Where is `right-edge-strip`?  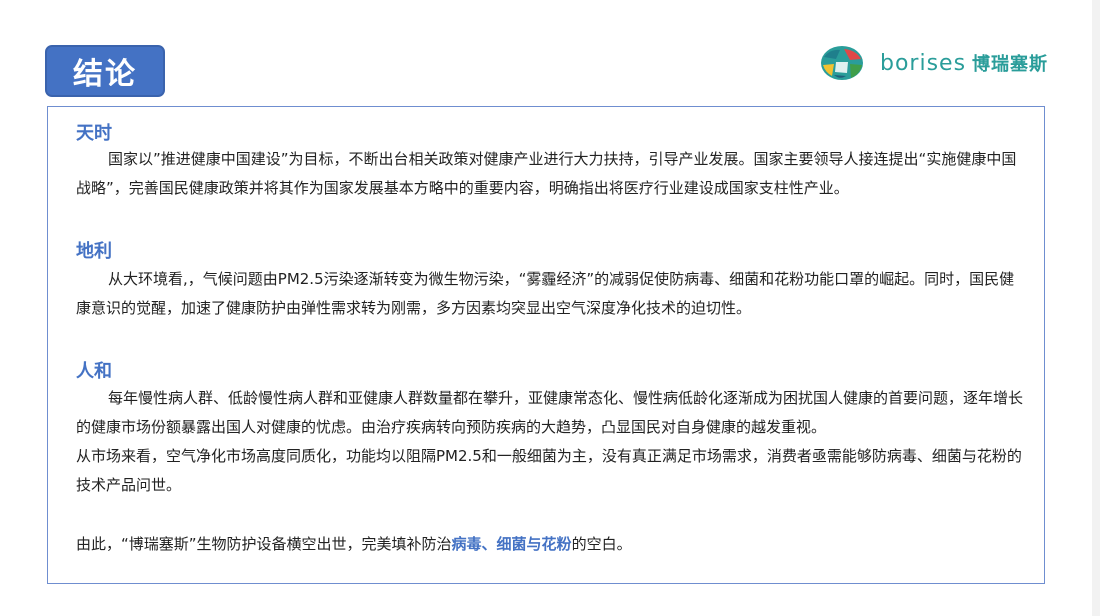 right-edge-strip is located at coordinates (1096, 308).